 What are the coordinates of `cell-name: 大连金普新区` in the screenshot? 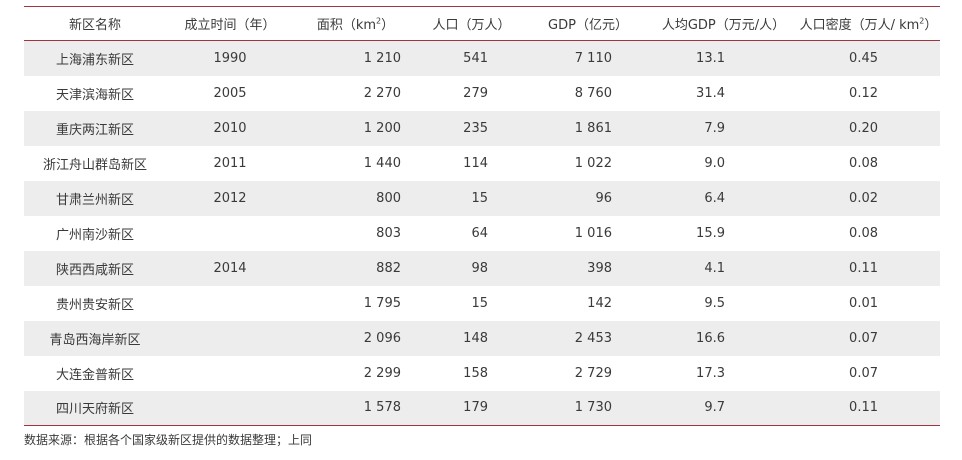 It's located at (94, 375).